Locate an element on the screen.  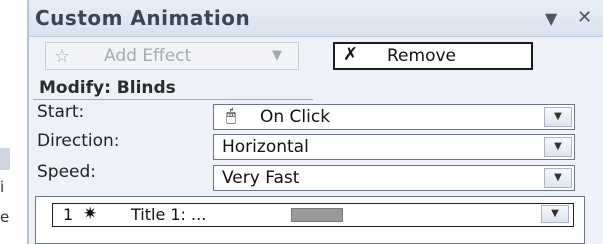
remove-effect-icon: ✗ is located at coordinates (351, 54).